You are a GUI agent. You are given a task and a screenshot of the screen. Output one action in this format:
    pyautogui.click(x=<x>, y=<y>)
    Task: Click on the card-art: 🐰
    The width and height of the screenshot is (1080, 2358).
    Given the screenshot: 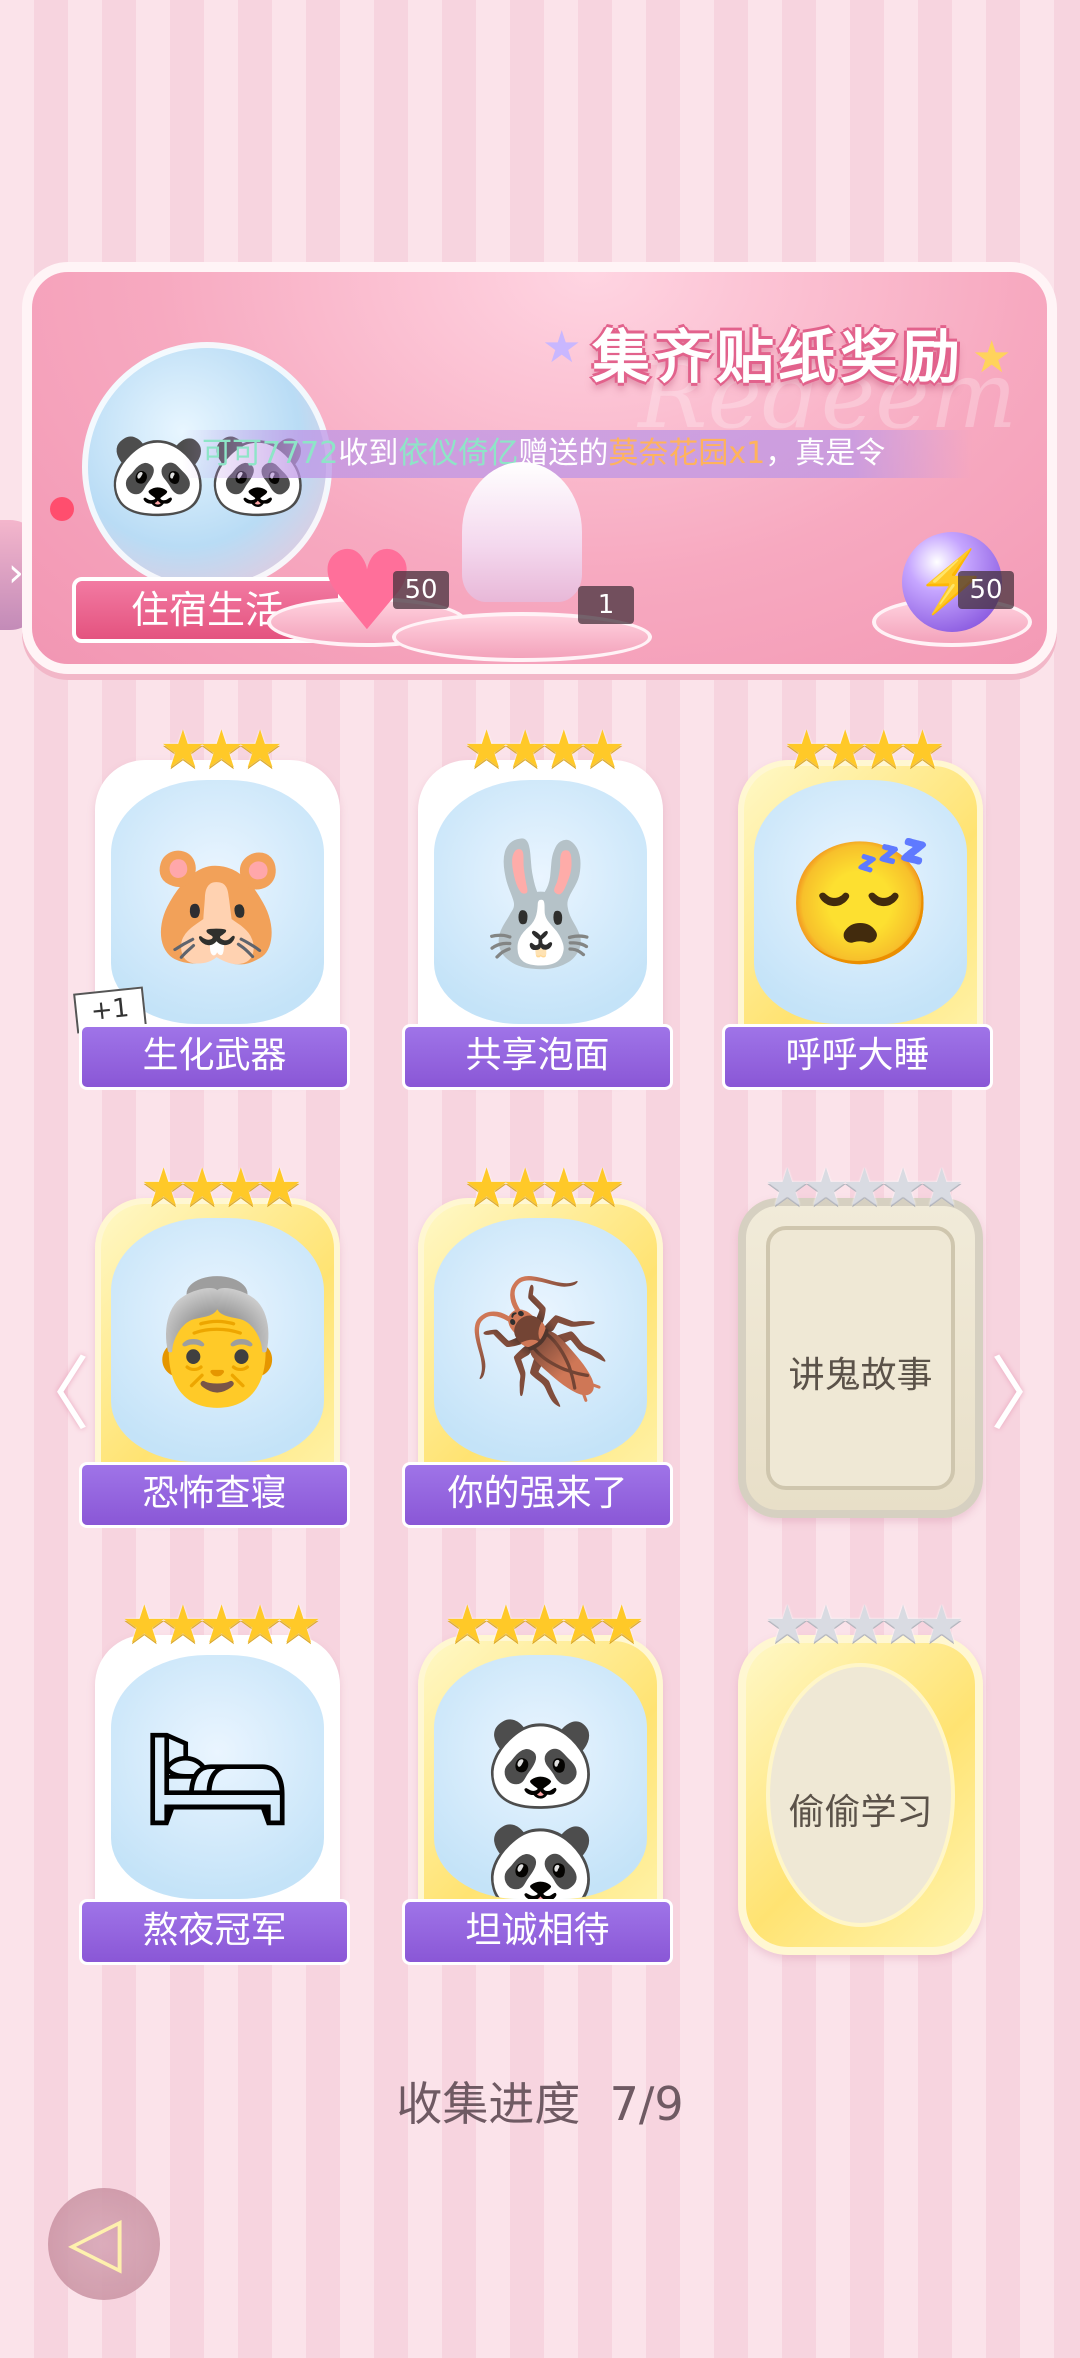 What is the action you would take?
    pyautogui.click(x=540, y=902)
    